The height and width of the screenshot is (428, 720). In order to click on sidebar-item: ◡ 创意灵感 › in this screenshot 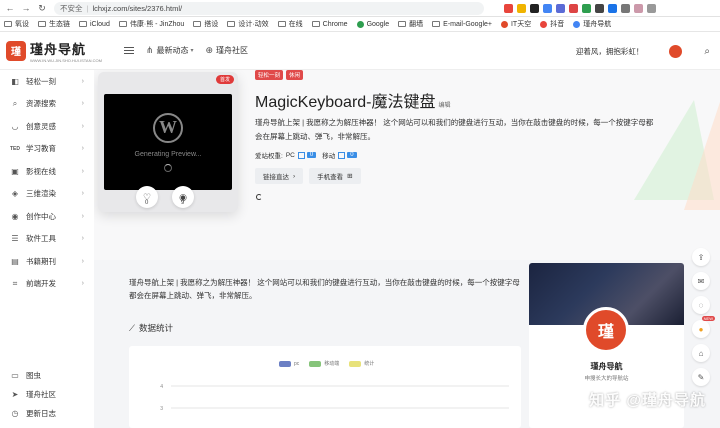, I will do `click(47, 126)`.